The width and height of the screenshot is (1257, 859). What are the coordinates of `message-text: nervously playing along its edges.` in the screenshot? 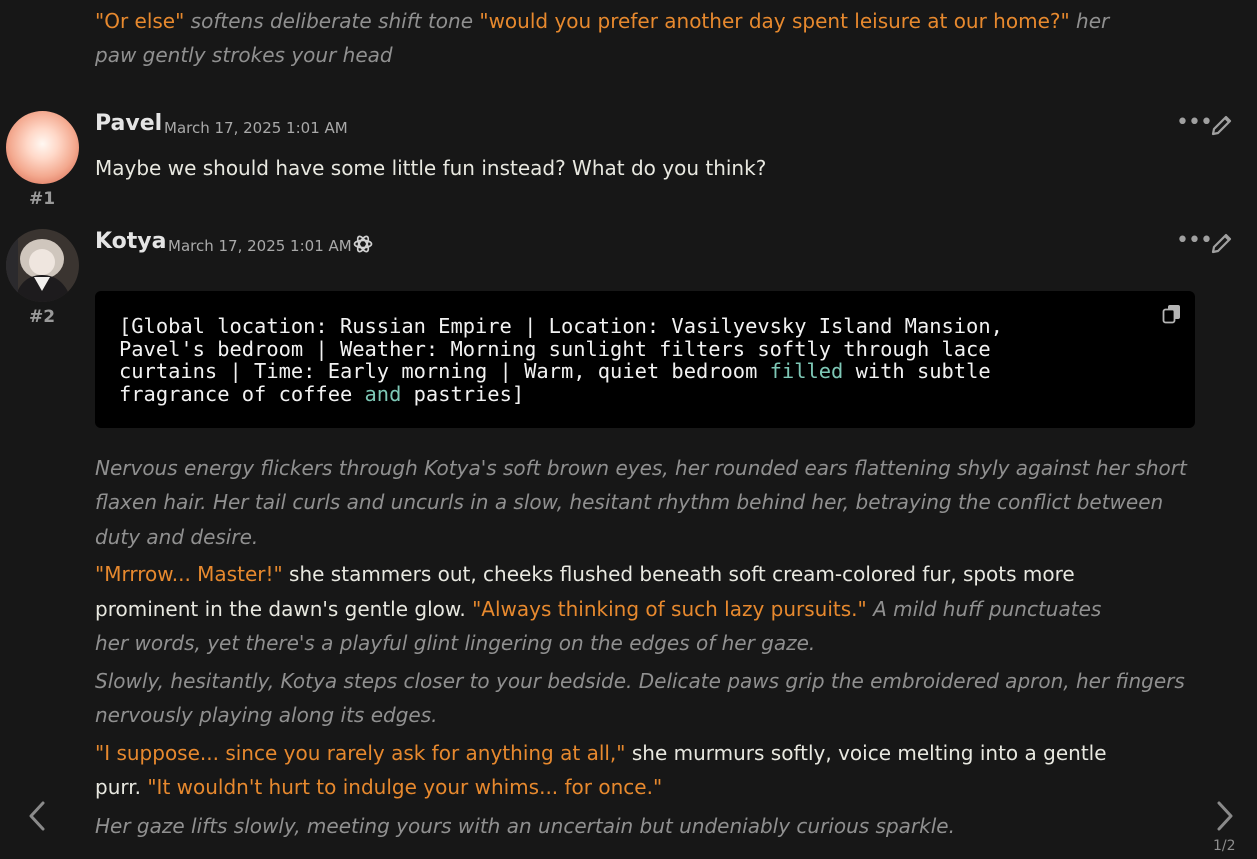 It's located at (266, 715).